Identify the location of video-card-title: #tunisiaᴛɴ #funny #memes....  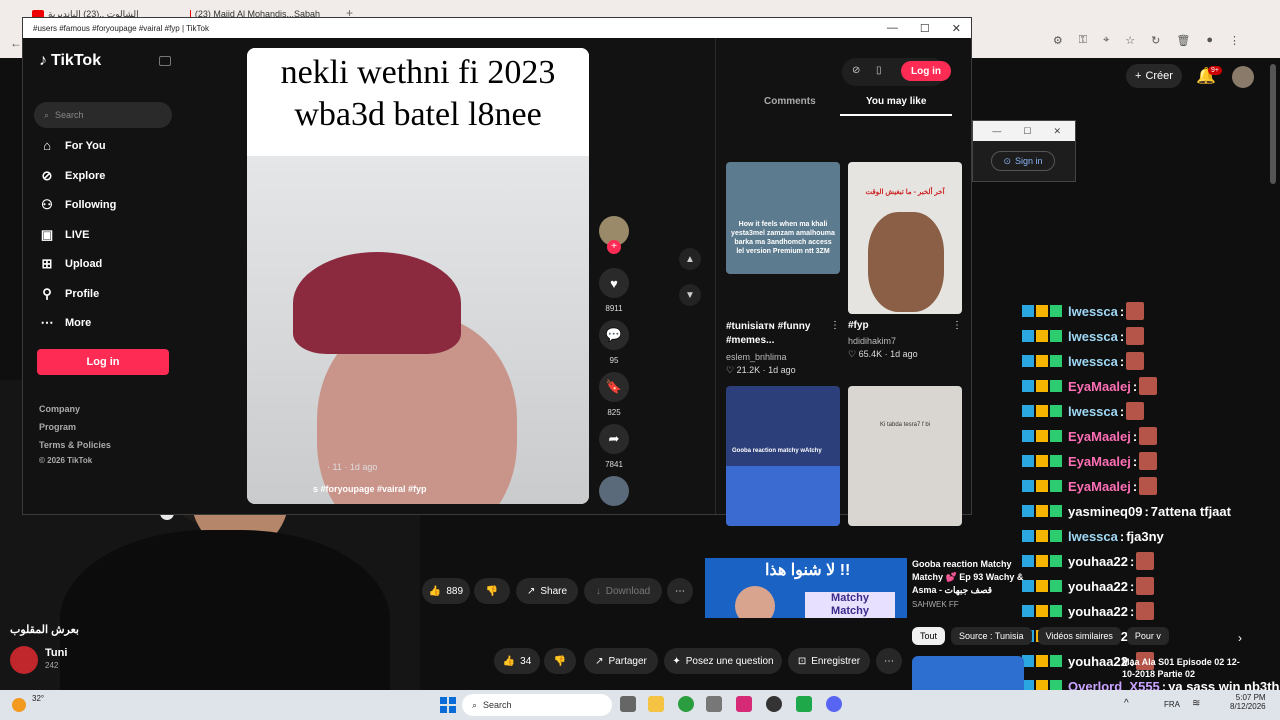
(781, 334).